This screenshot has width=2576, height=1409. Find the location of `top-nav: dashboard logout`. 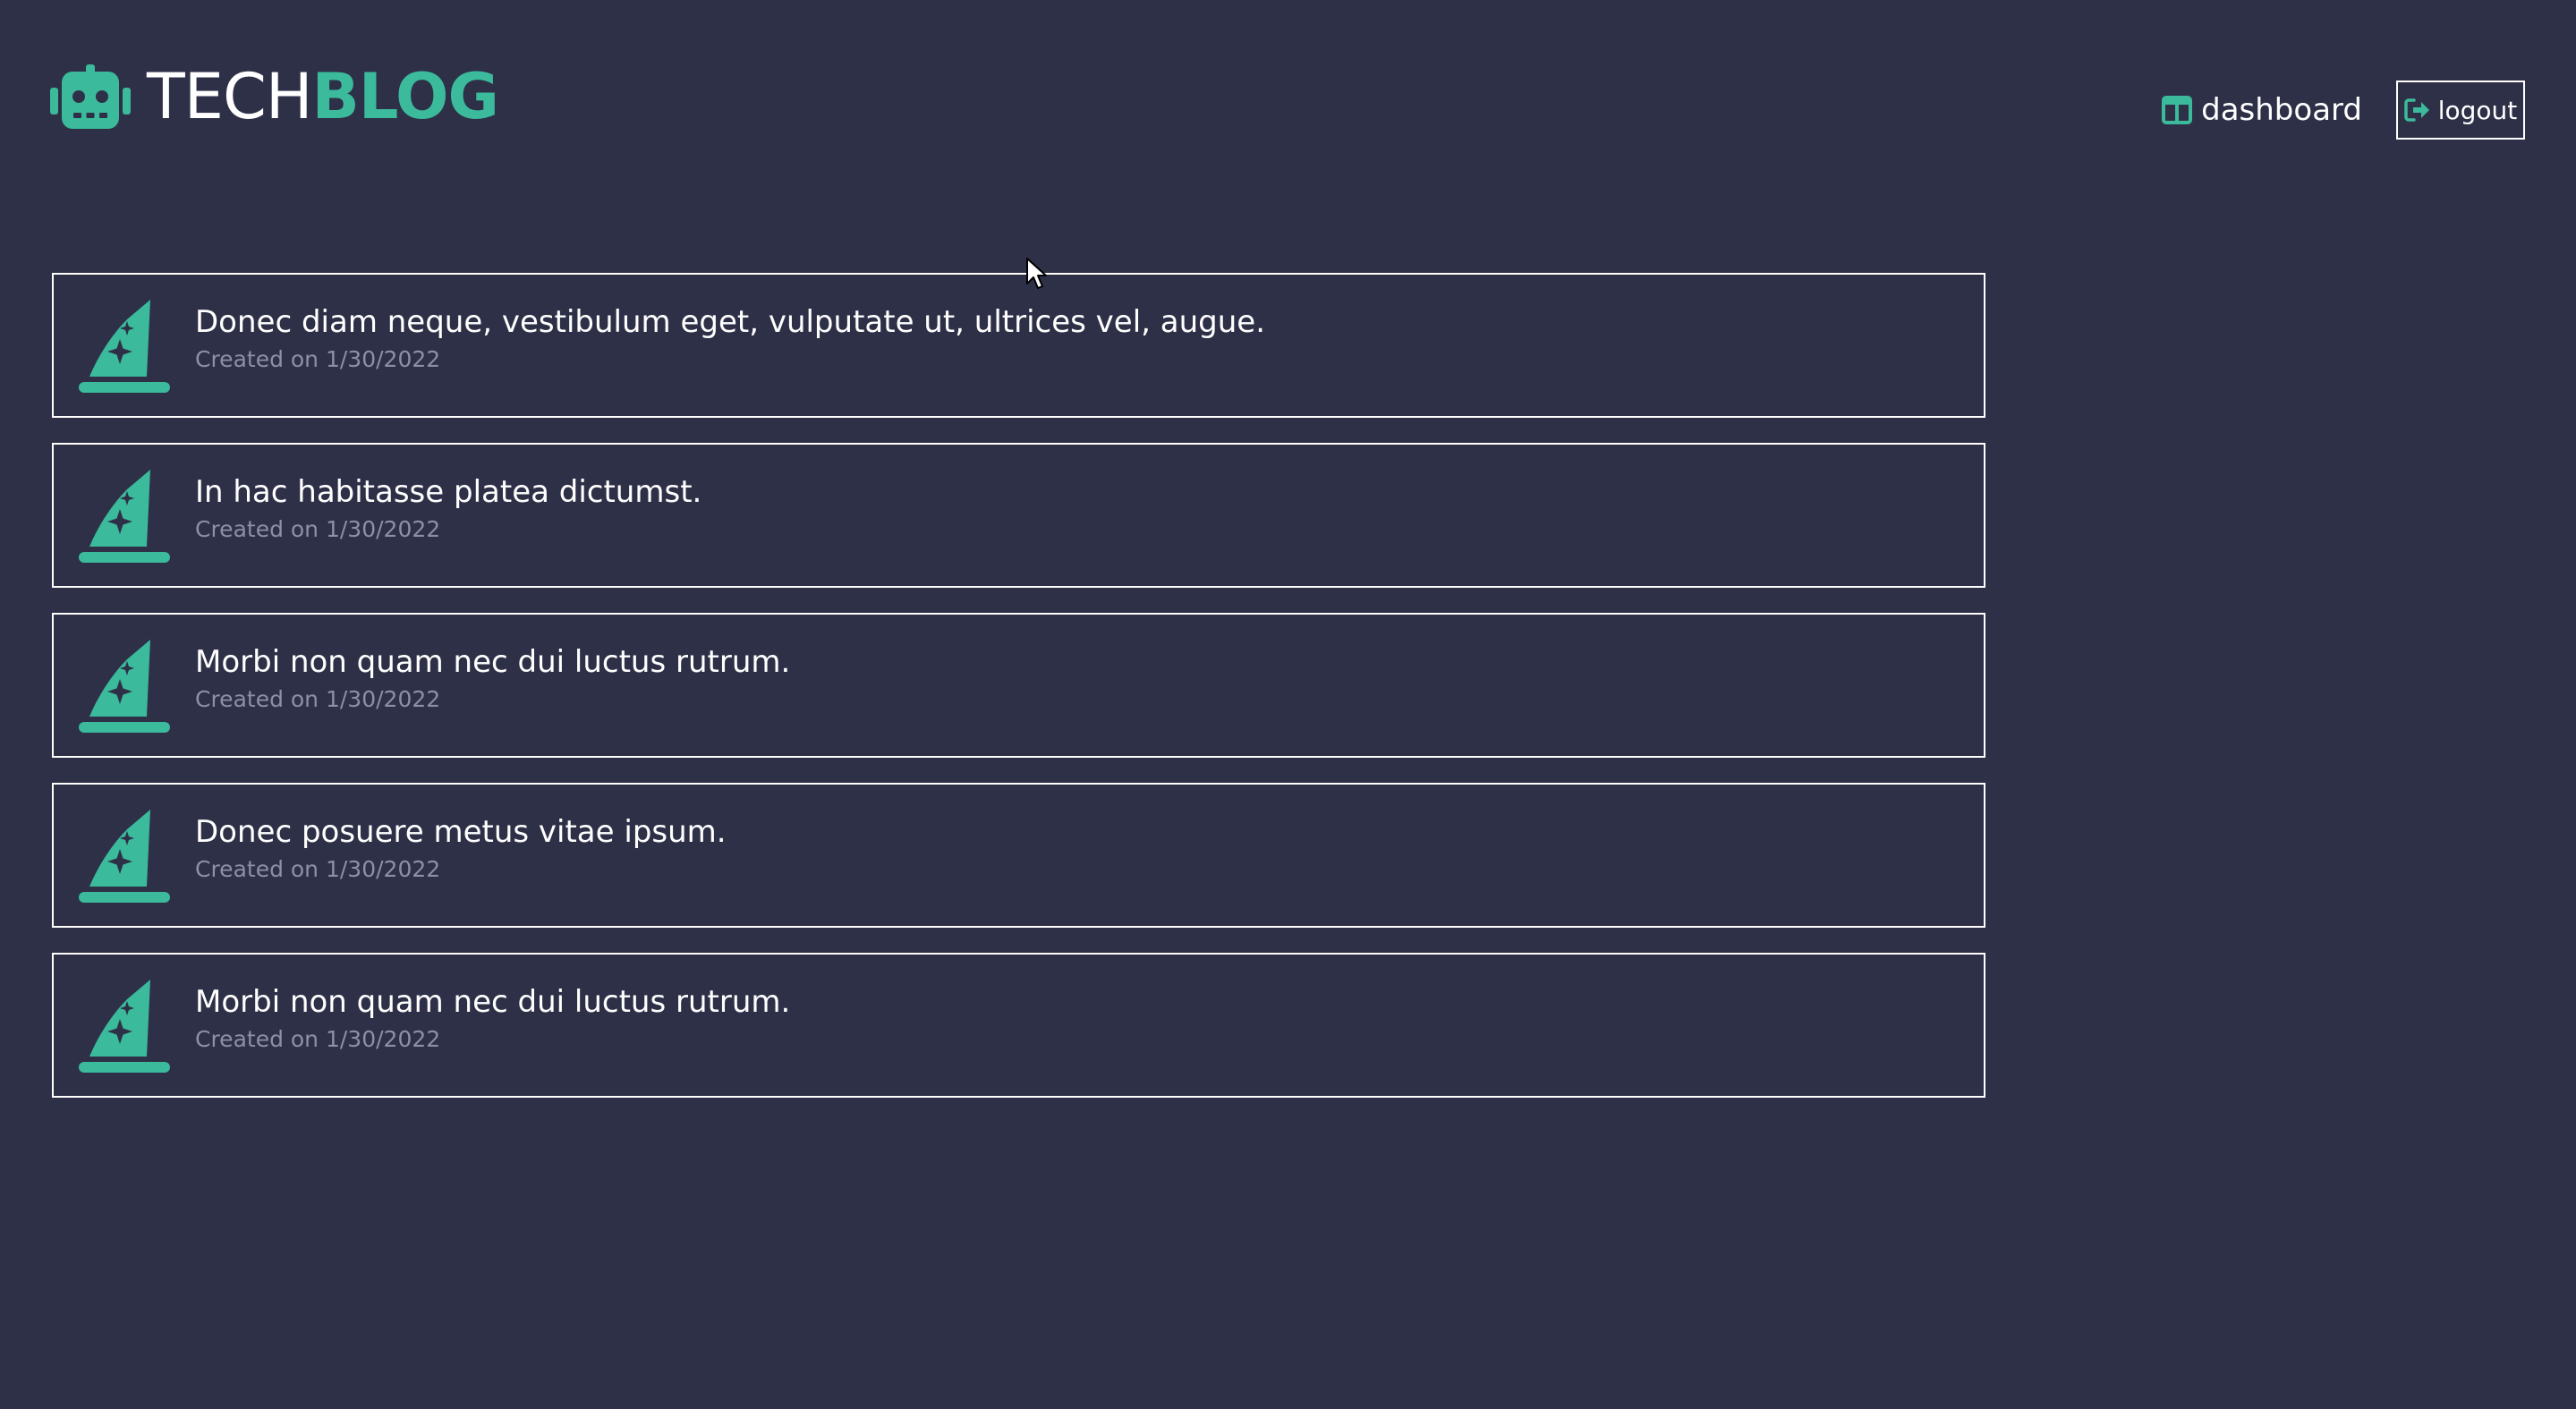

top-nav: dashboard logout is located at coordinates (2343, 111).